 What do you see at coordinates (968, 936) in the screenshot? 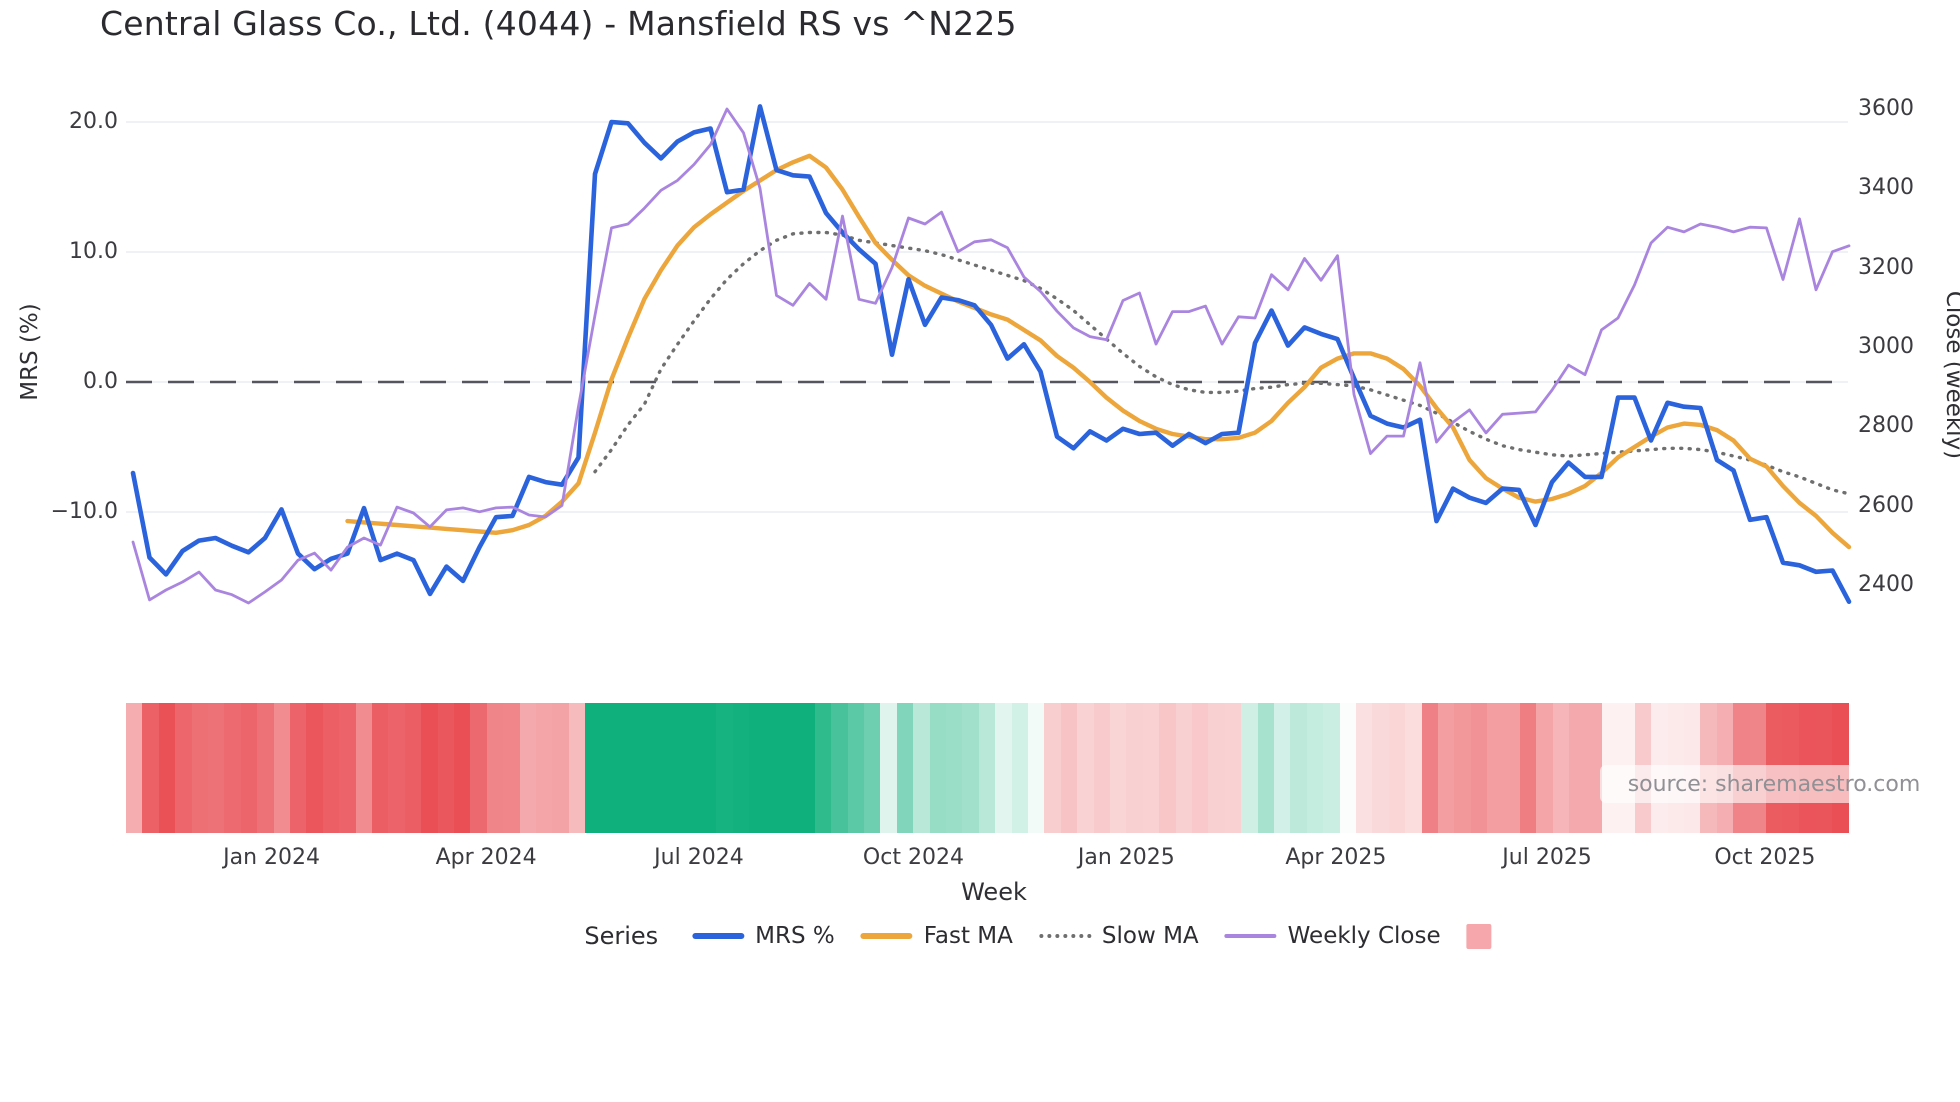
I see `legend-item-label: Fast MA` at bounding box center [968, 936].